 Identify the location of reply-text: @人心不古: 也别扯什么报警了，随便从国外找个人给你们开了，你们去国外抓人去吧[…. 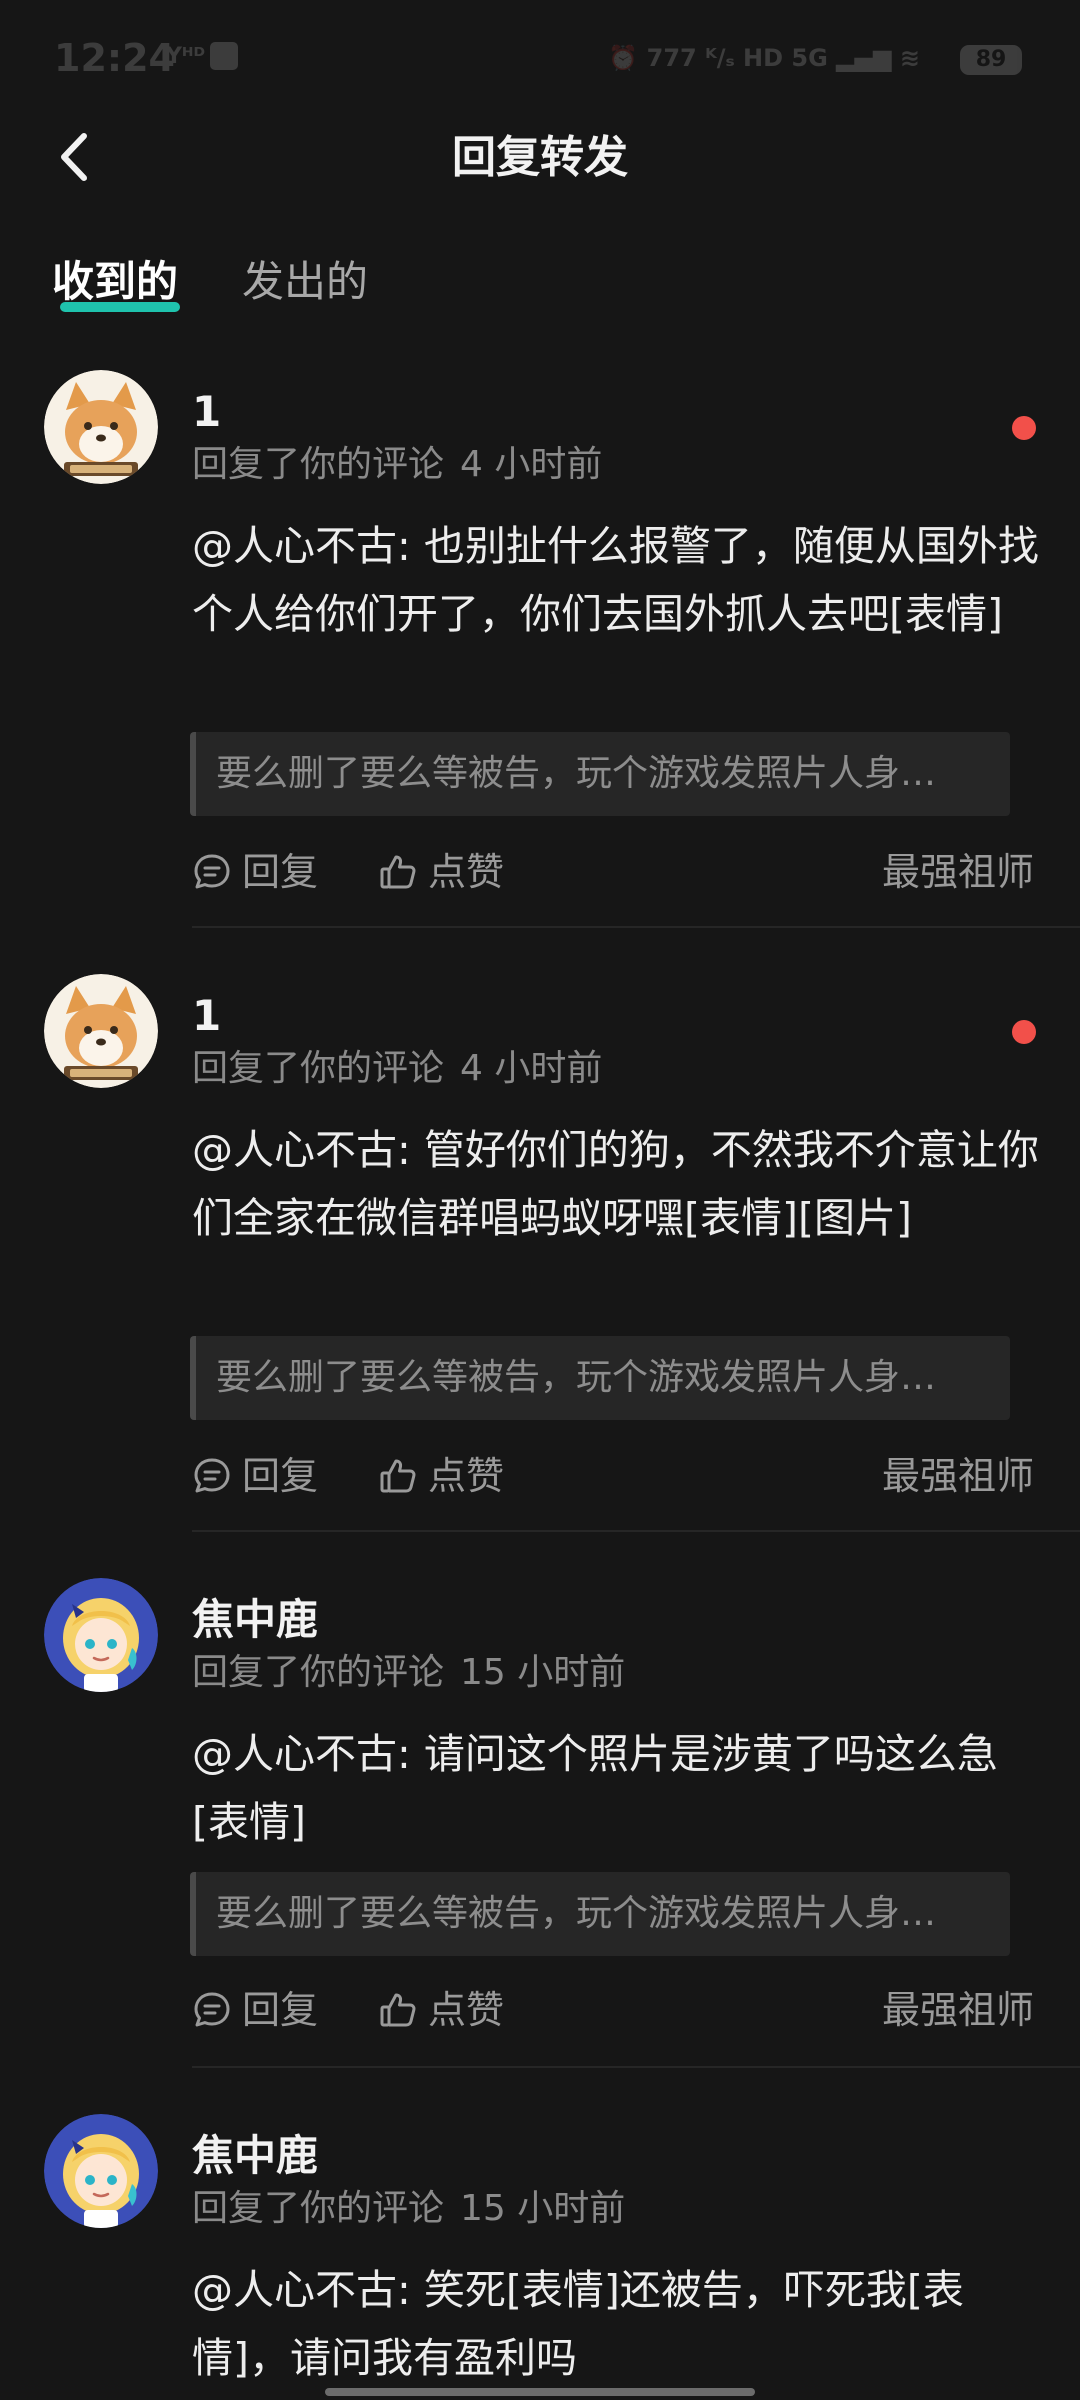
(615, 580).